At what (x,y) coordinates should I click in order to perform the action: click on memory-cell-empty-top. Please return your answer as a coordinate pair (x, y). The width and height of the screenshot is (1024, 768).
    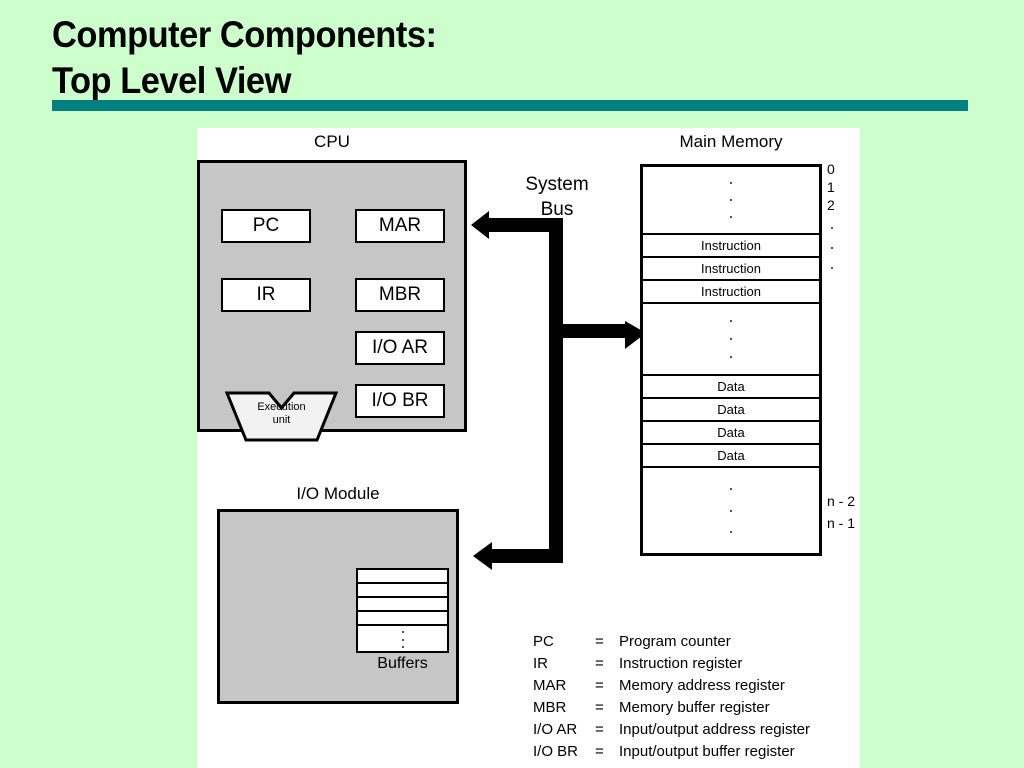
    Looking at the image, I should click on (731, 201).